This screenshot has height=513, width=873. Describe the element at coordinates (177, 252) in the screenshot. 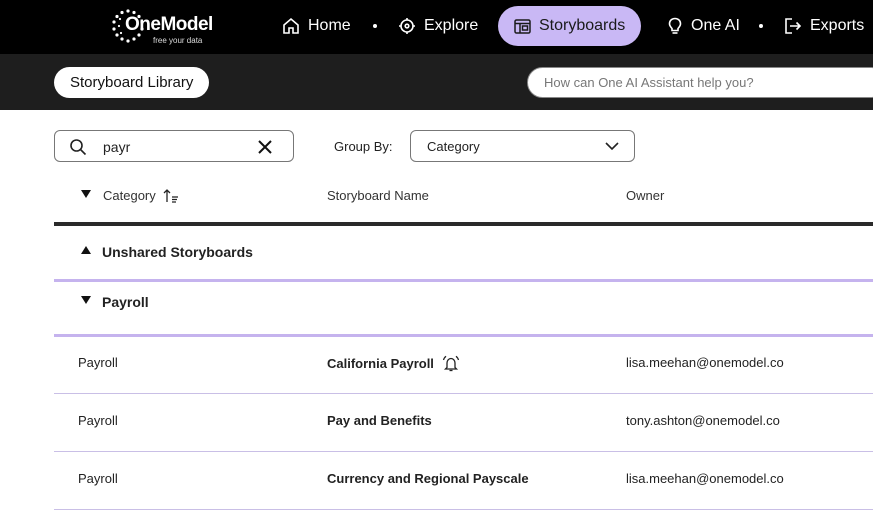

I see `group-label: Unshared Storyboards` at that location.